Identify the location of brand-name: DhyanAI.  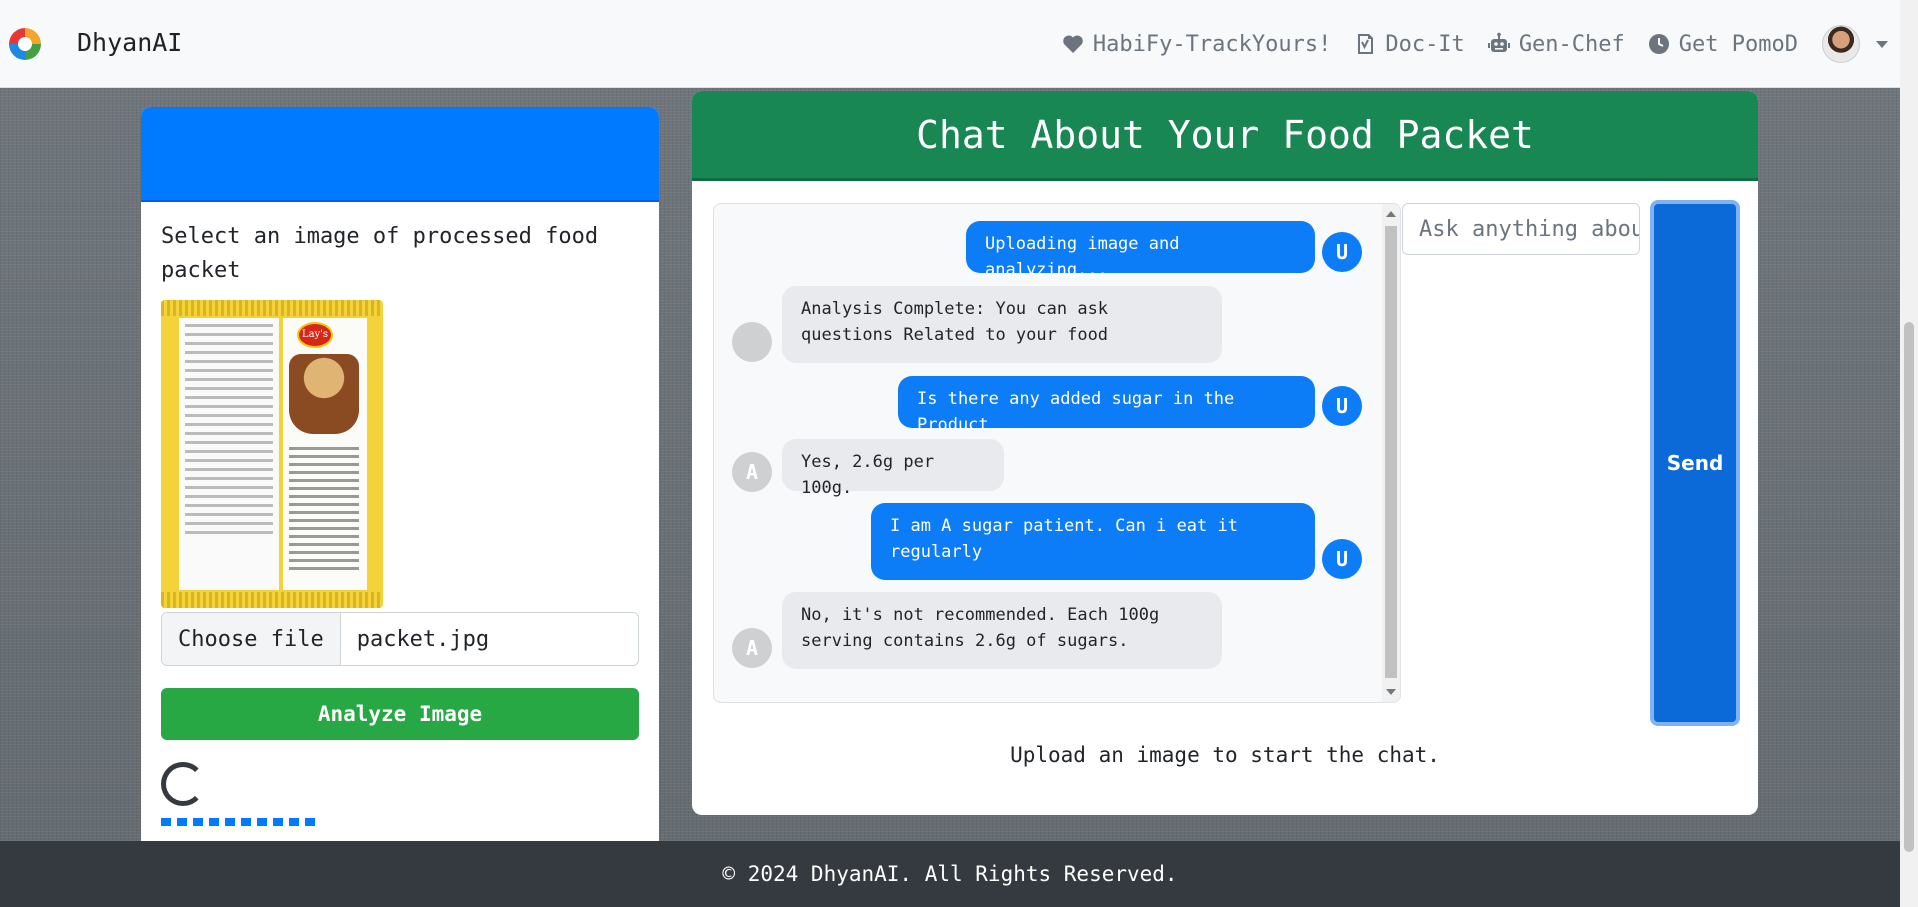
(129, 42).